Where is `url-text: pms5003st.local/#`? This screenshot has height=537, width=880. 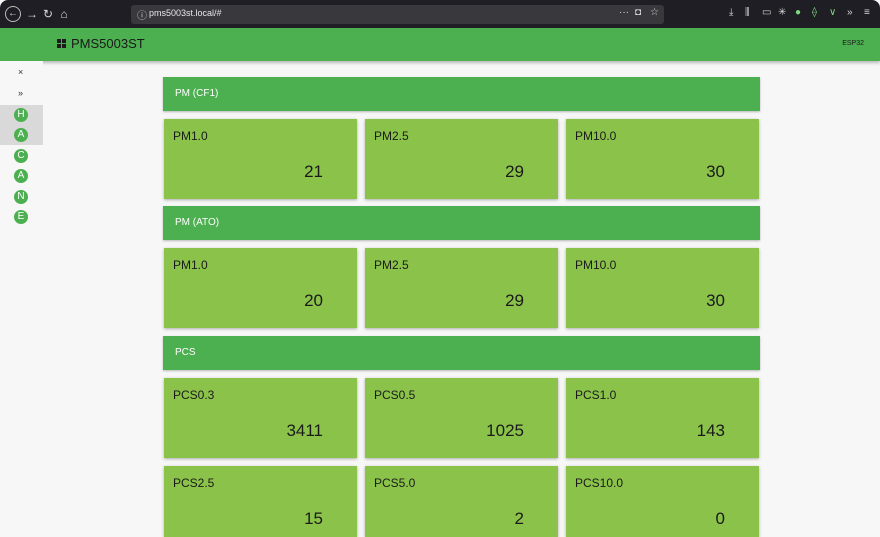 url-text: pms5003st.local/# is located at coordinates (185, 13).